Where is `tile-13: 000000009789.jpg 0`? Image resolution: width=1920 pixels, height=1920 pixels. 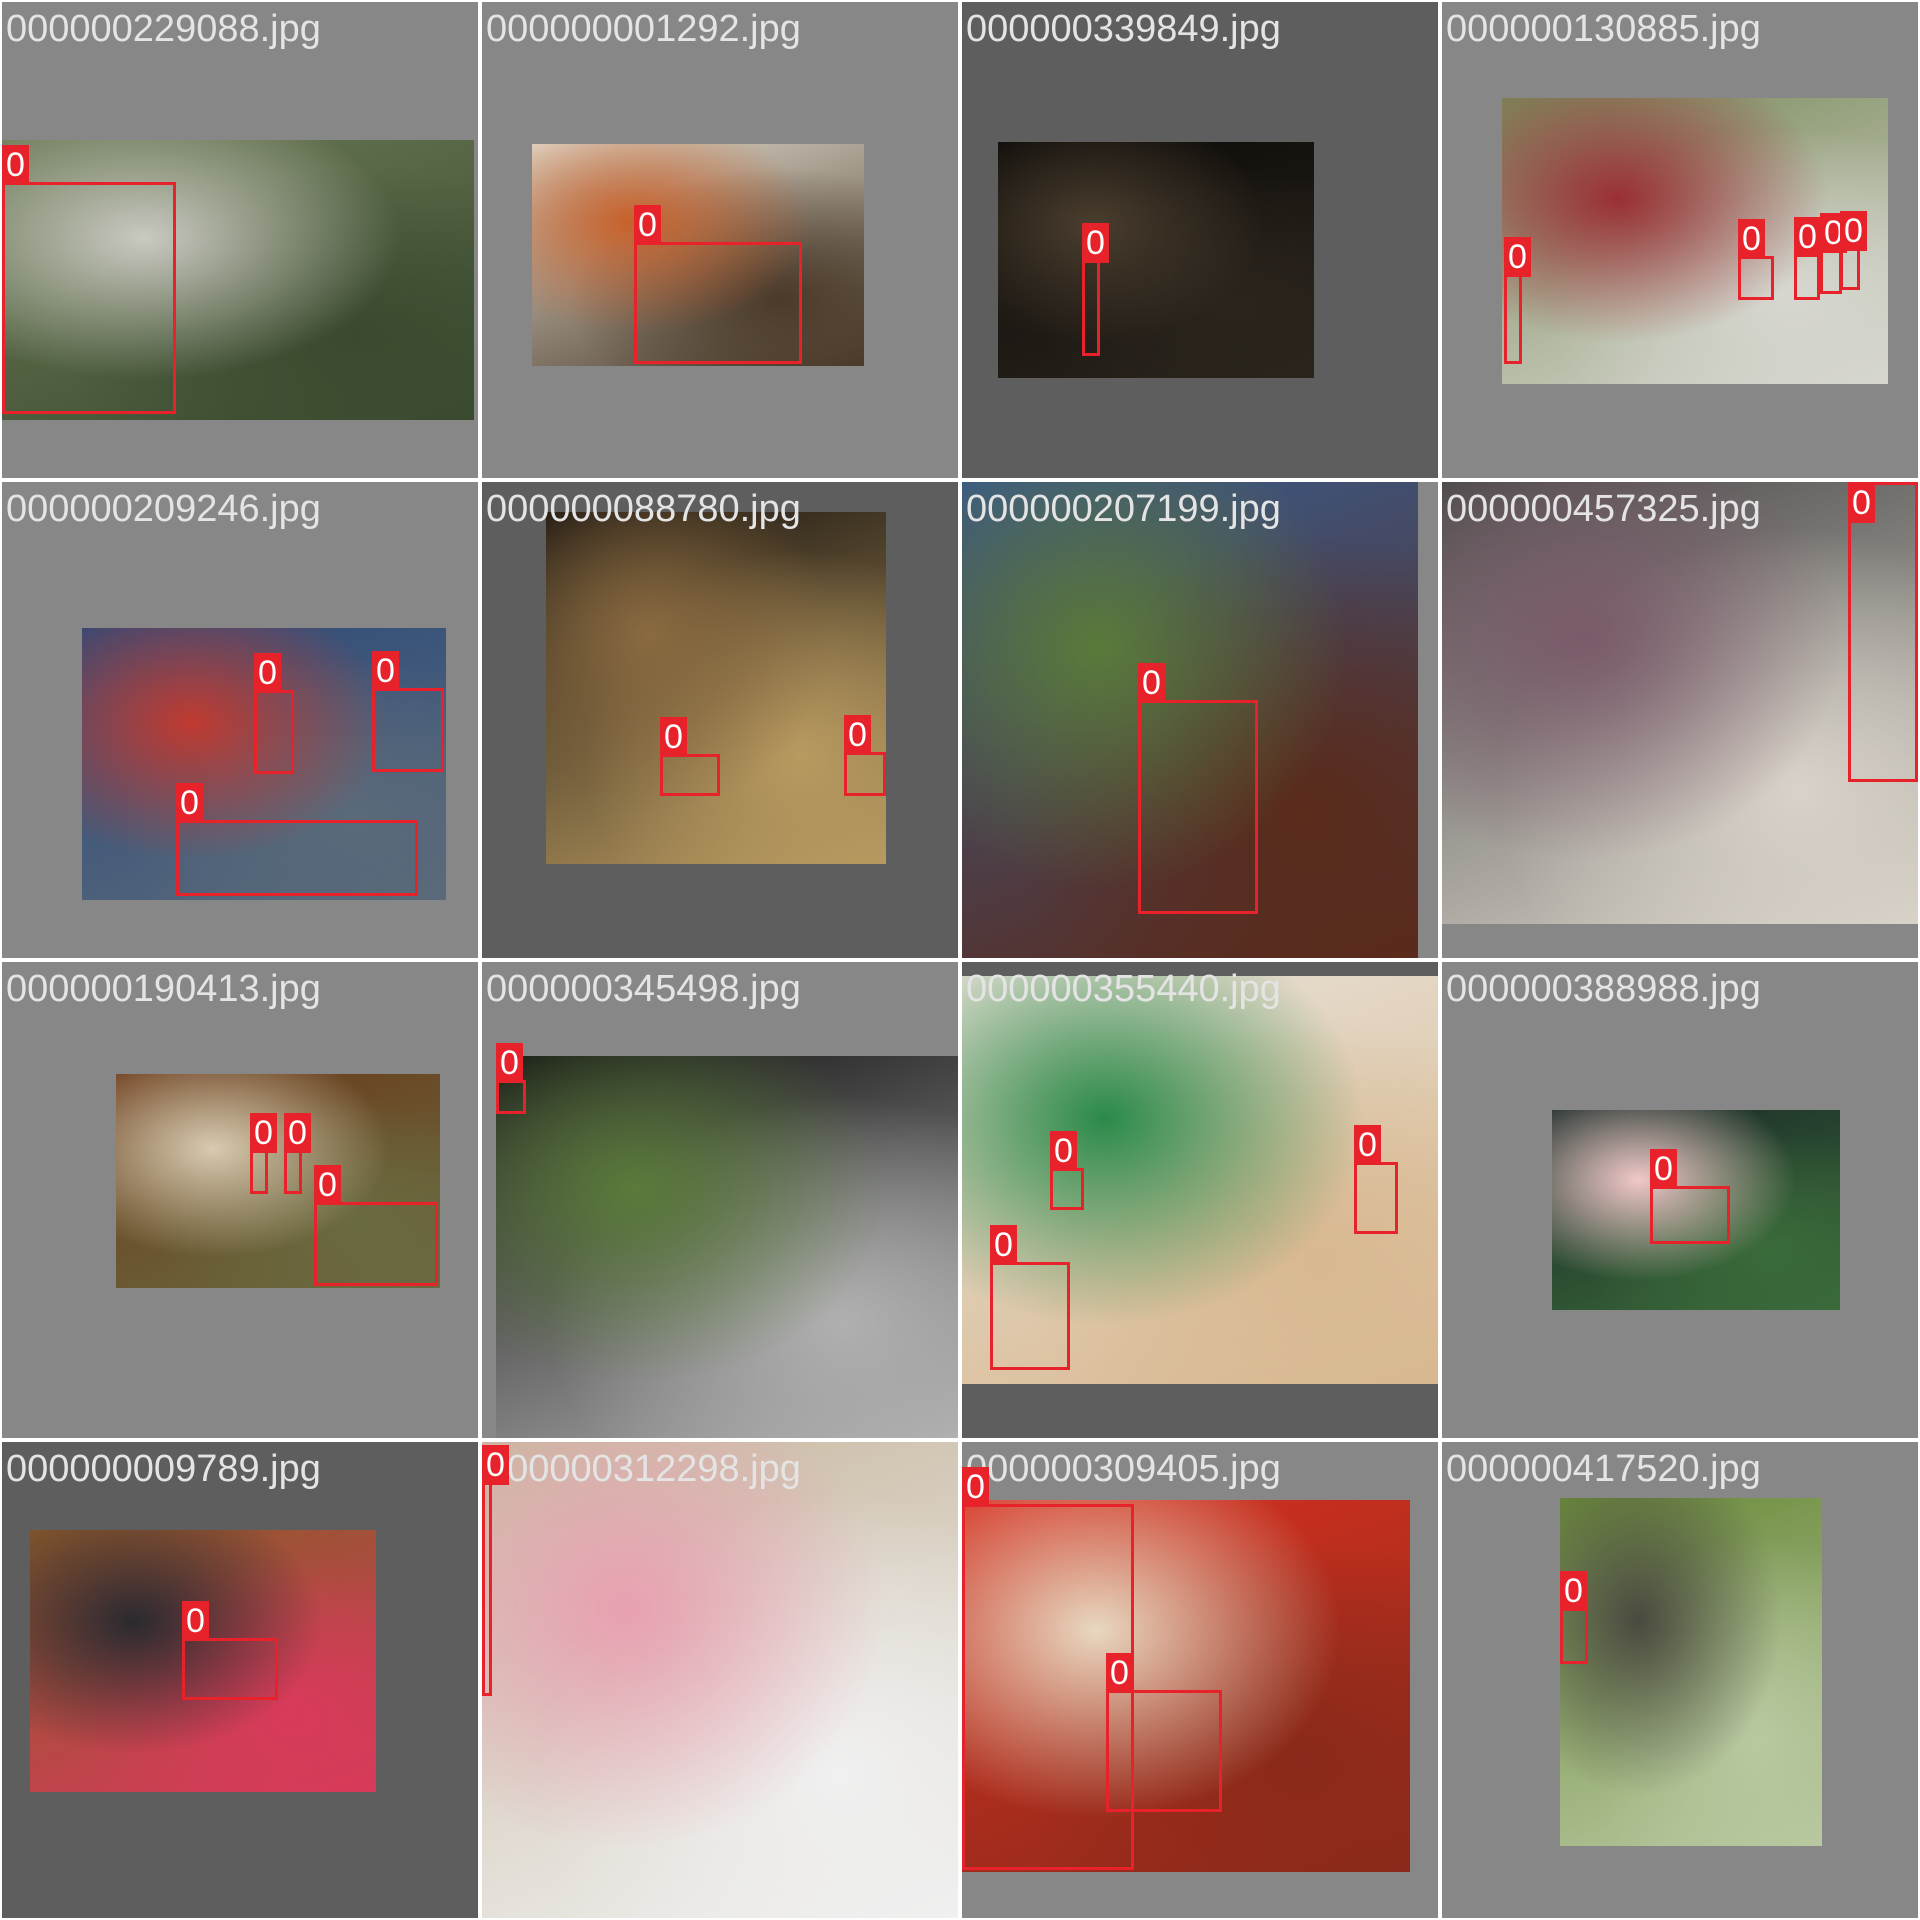
tile-13: 000000009789.jpg 0 is located at coordinates (240, 1680).